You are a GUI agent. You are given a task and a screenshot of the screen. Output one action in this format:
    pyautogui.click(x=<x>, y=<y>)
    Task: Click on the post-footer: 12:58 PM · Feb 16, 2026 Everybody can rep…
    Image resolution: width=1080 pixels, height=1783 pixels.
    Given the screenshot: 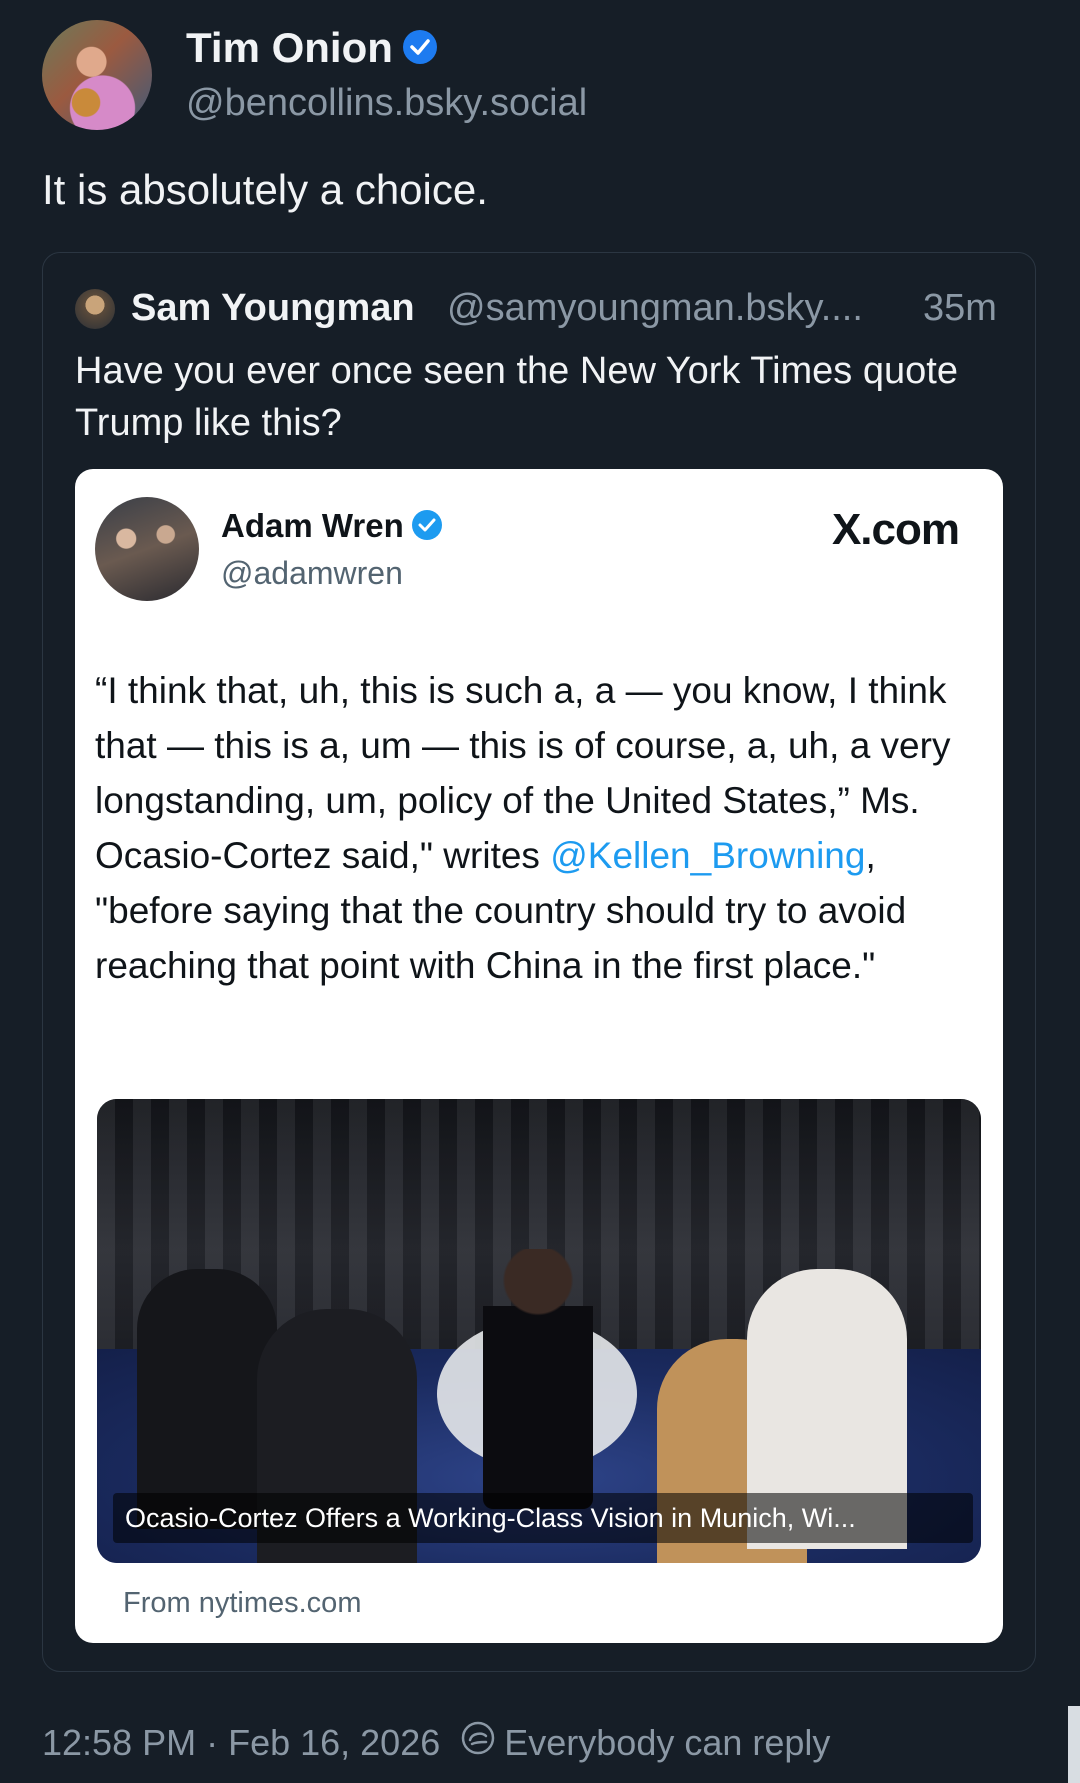 What is the action you would take?
    pyautogui.click(x=436, y=1744)
    